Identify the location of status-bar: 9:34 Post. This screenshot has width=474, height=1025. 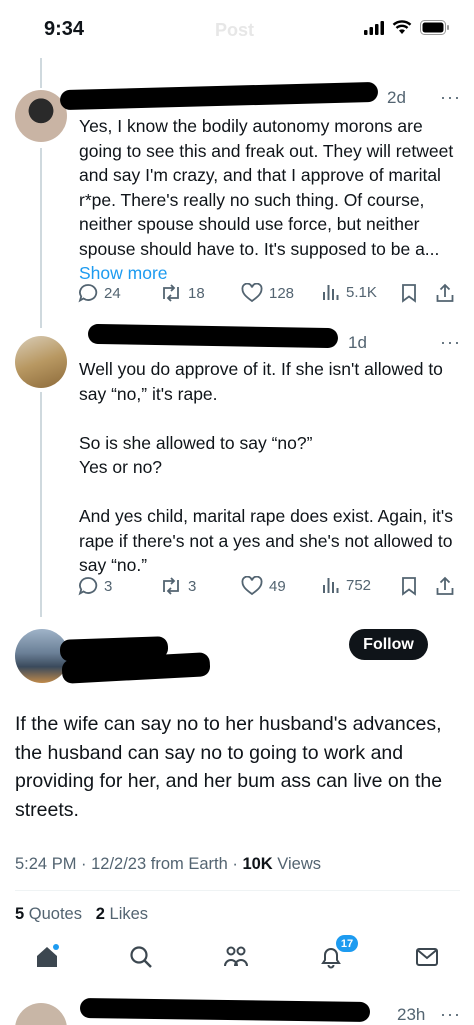
(237, 29).